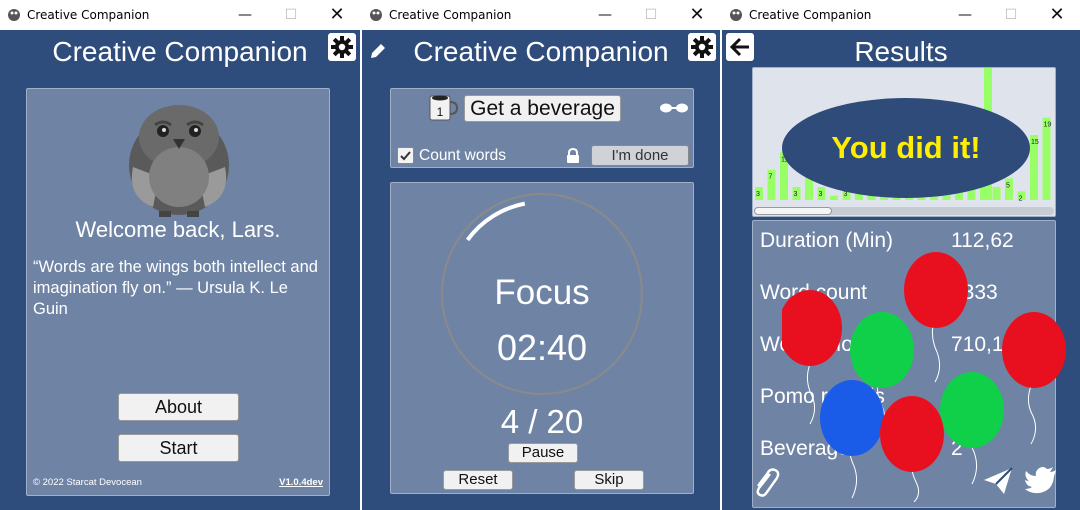 Image resolution: width=1080 pixels, height=510 pixels. What do you see at coordinates (178, 448) in the screenshot?
I see `start-button: Start` at bounding box center [178, 448].